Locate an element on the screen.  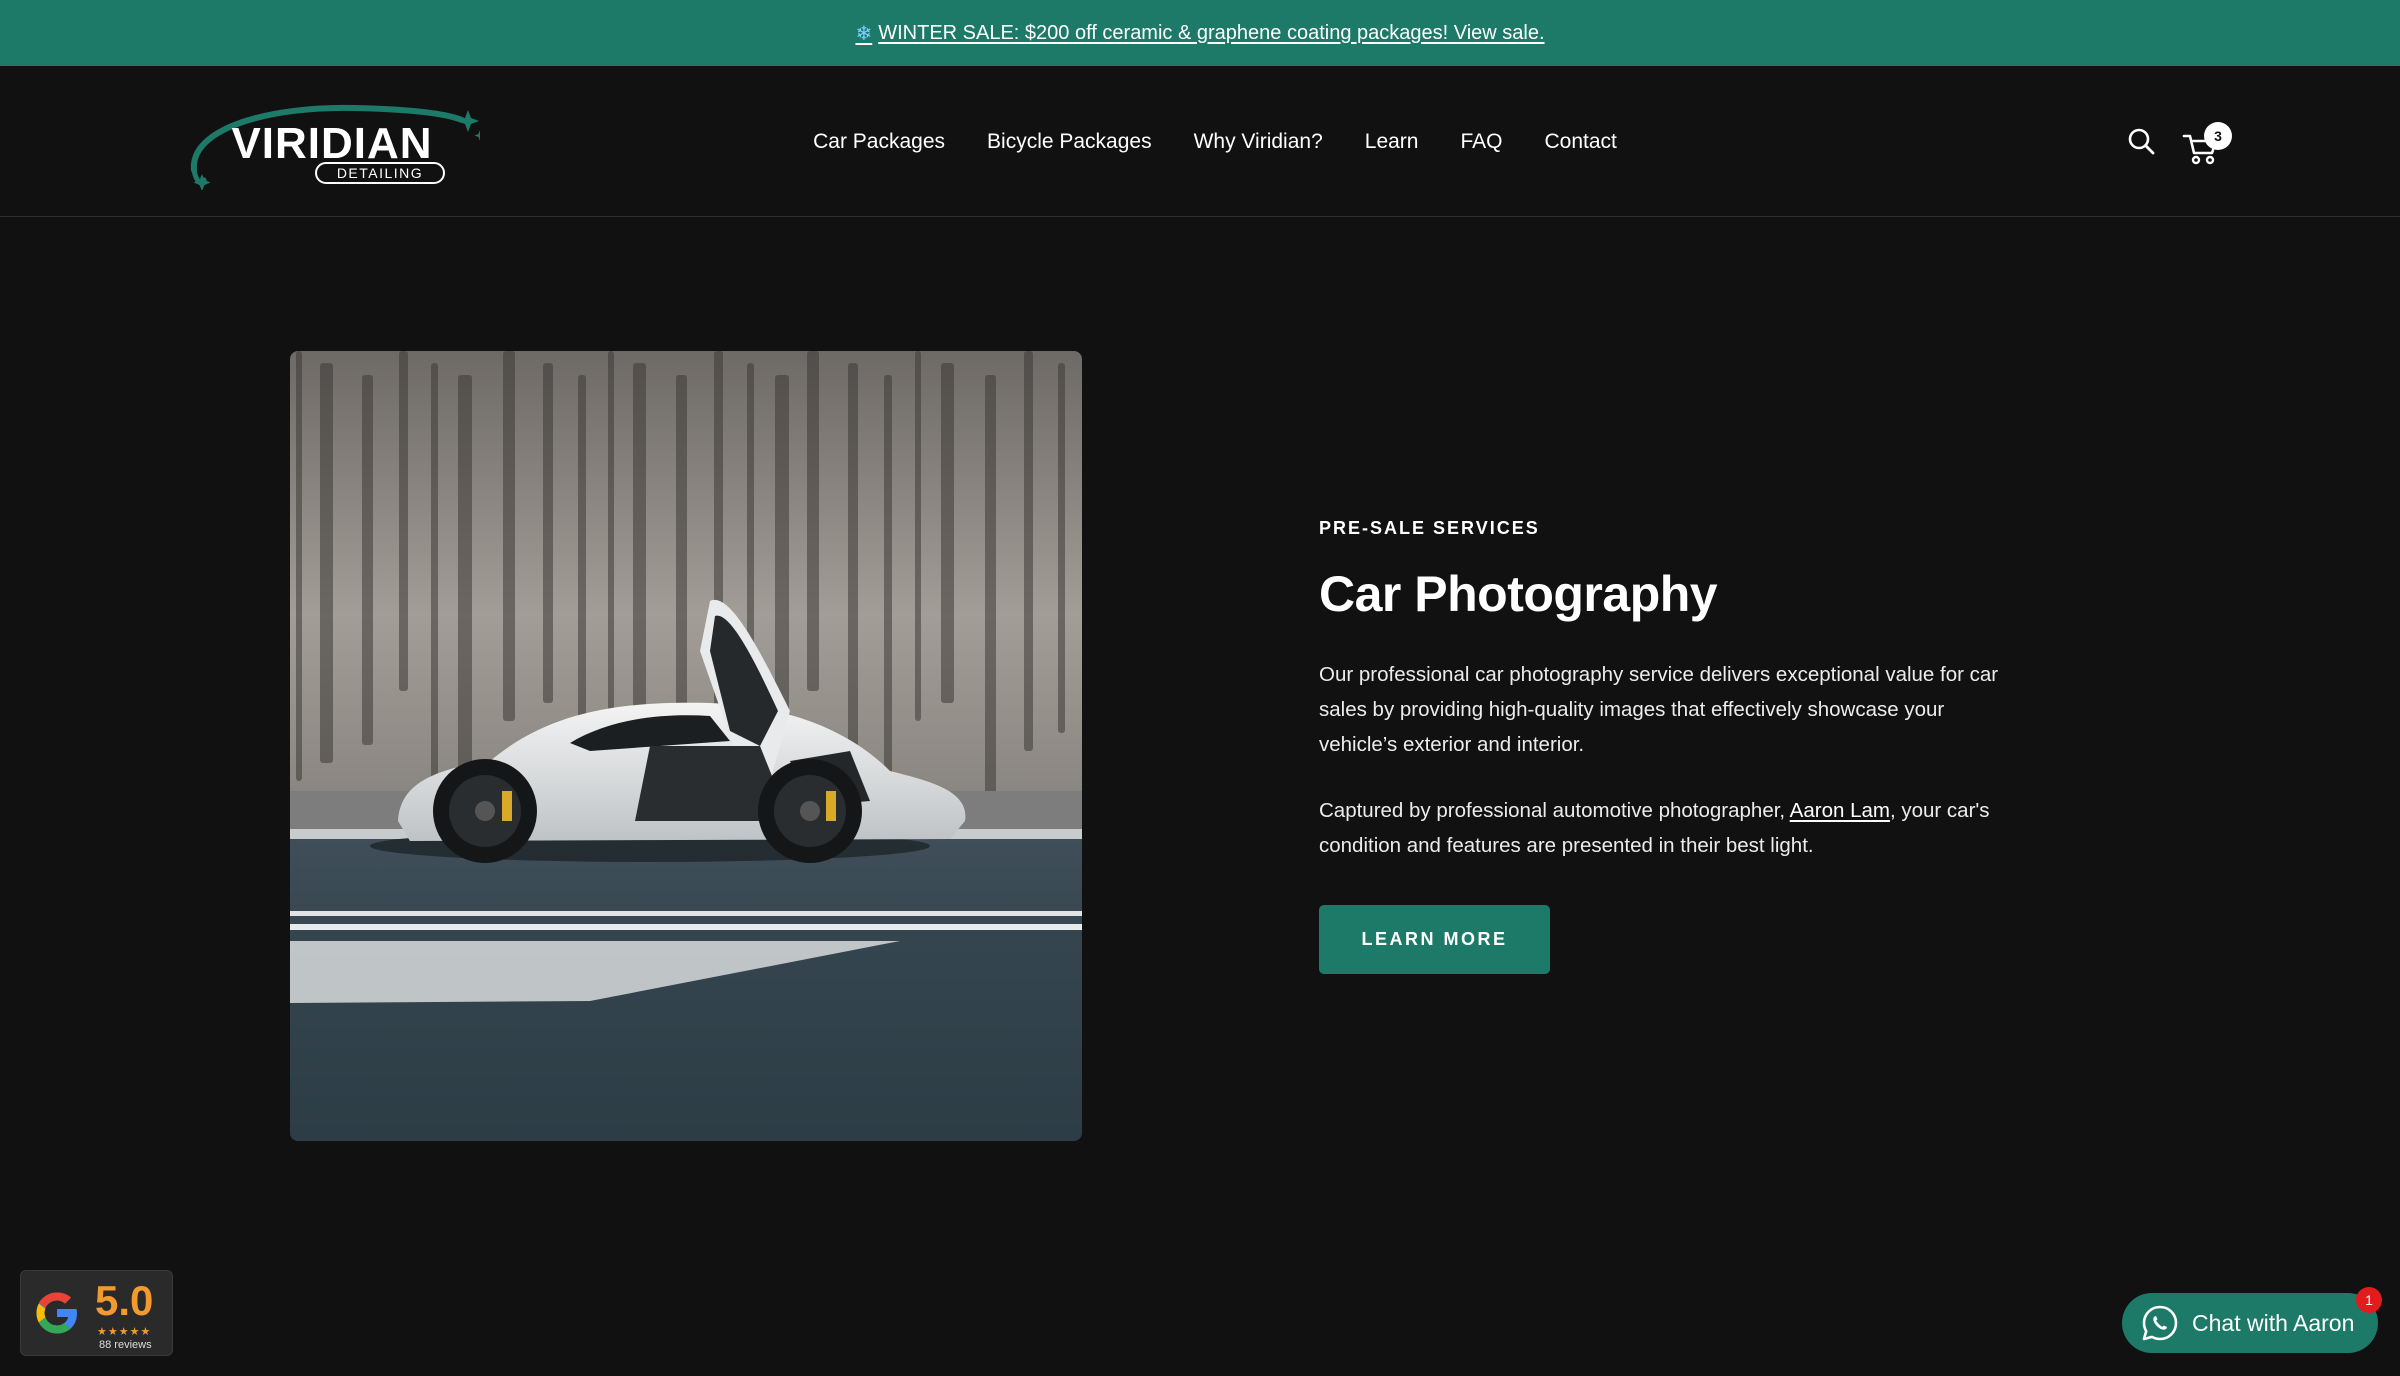
learn-more-button: LEARN MORE is located at coordinates (1434, 939).